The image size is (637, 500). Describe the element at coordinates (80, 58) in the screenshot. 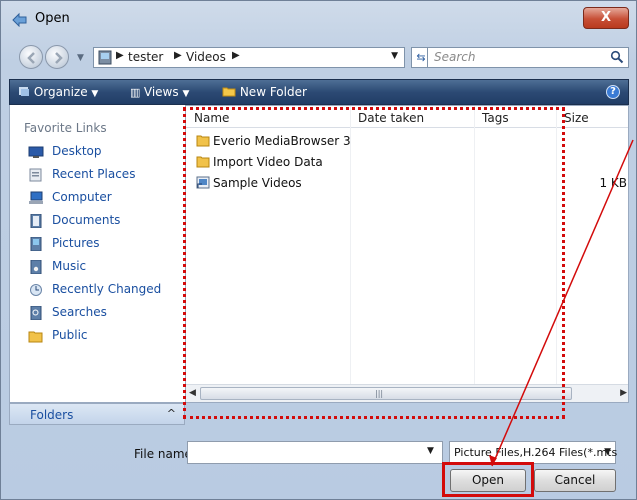

I see `recent-pages-dropdown: ▼` at that location.